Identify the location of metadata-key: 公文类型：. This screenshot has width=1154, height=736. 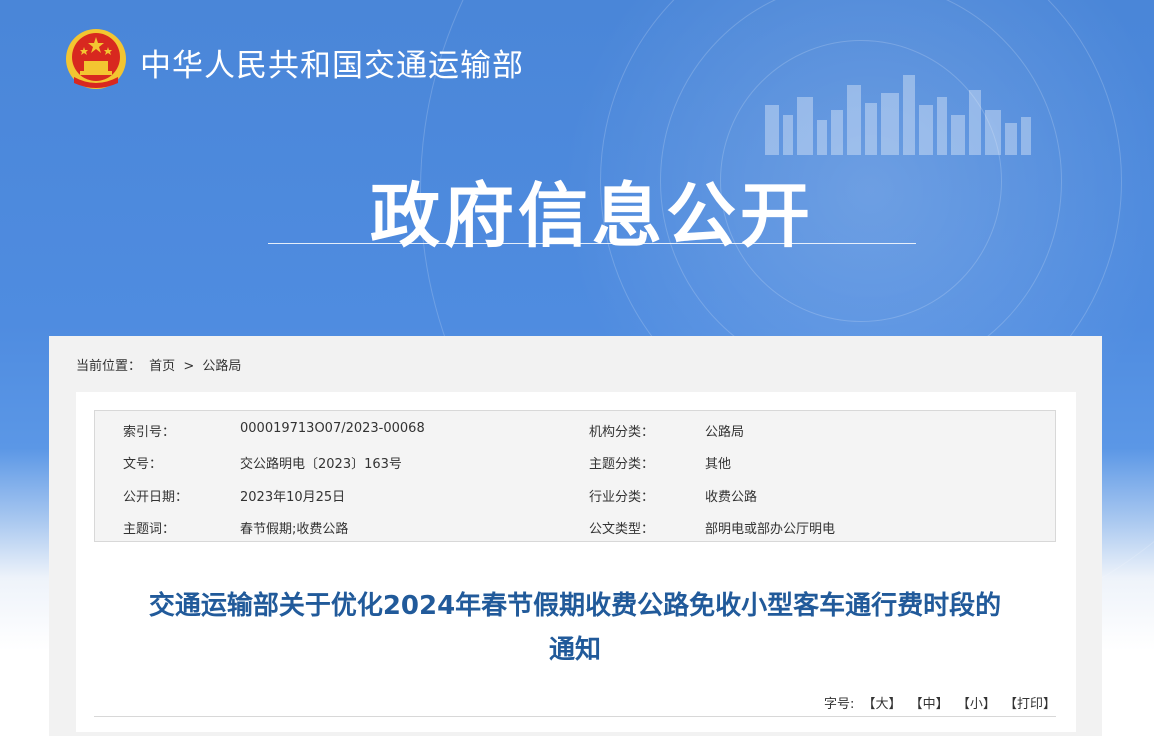
(622, 529).